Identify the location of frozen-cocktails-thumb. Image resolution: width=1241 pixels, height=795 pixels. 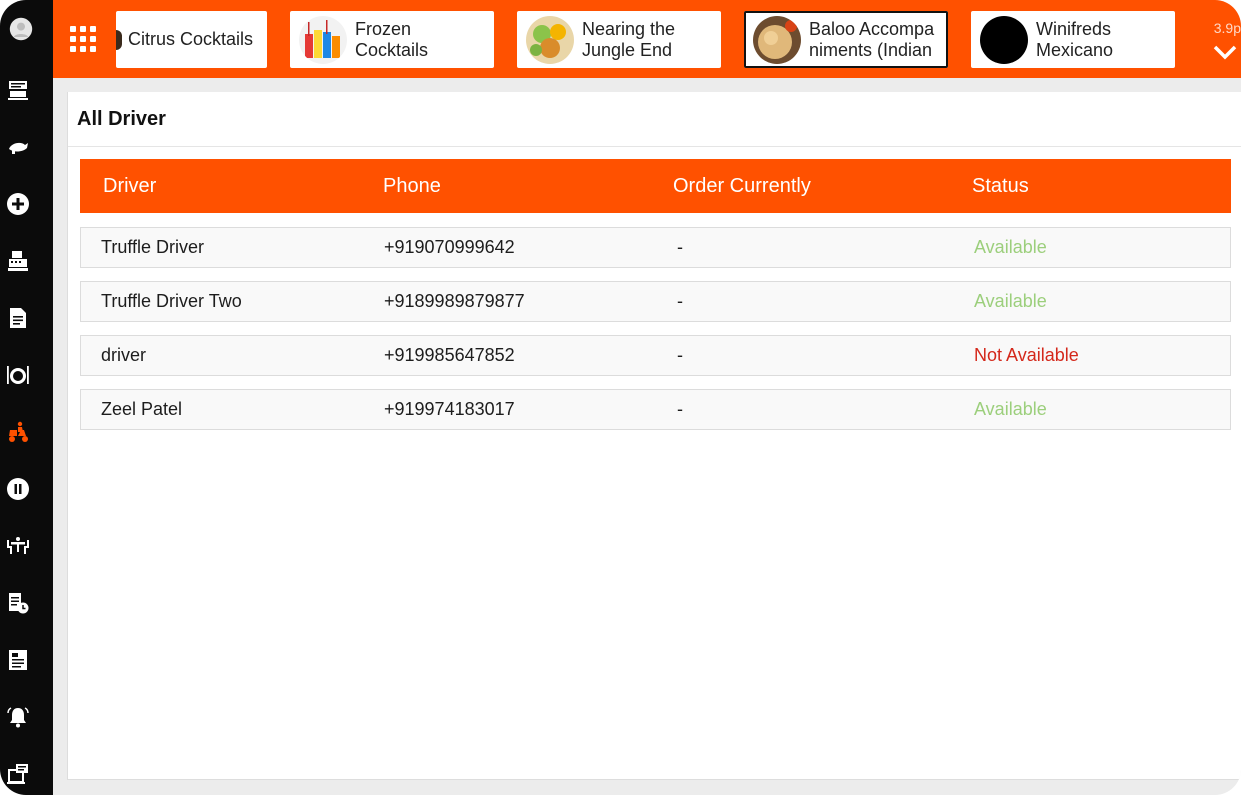
(323, 39).